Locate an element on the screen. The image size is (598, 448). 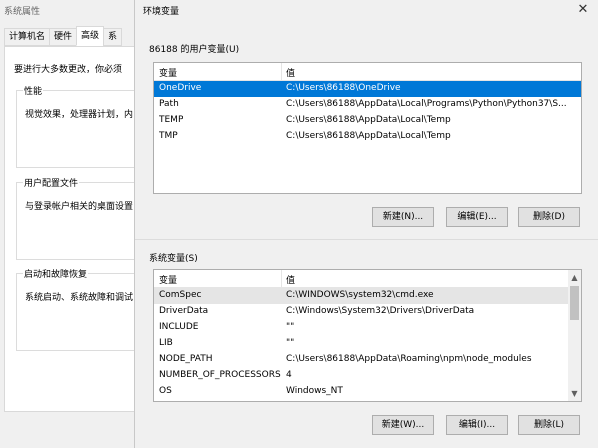
list-item: OneDrive C:\Users\86188\OneDrive is located at coordinates (367, 89).